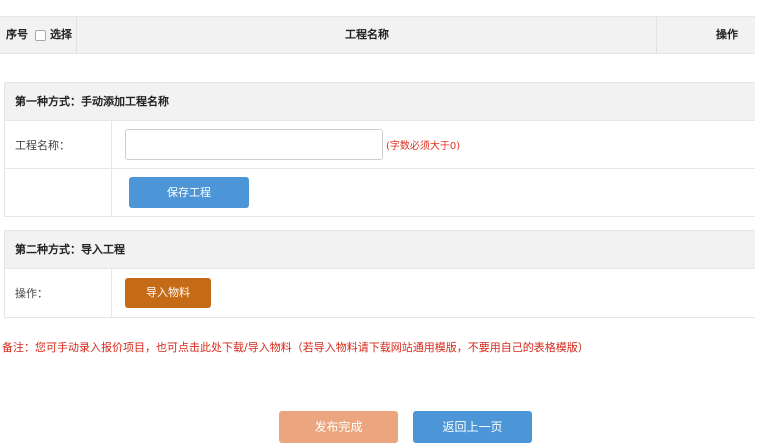 This screenshot has height=448, width=769. I want to click on col-select-header: 选择, so click(61, 34).